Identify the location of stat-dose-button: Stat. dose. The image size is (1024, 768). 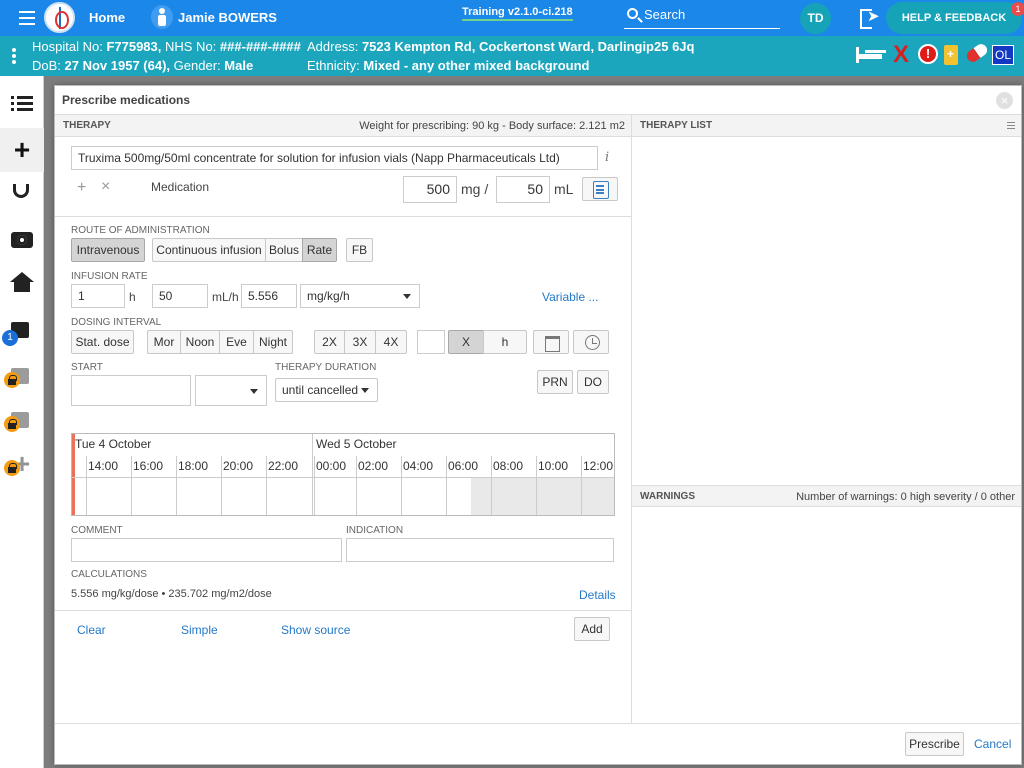
(102, 342).